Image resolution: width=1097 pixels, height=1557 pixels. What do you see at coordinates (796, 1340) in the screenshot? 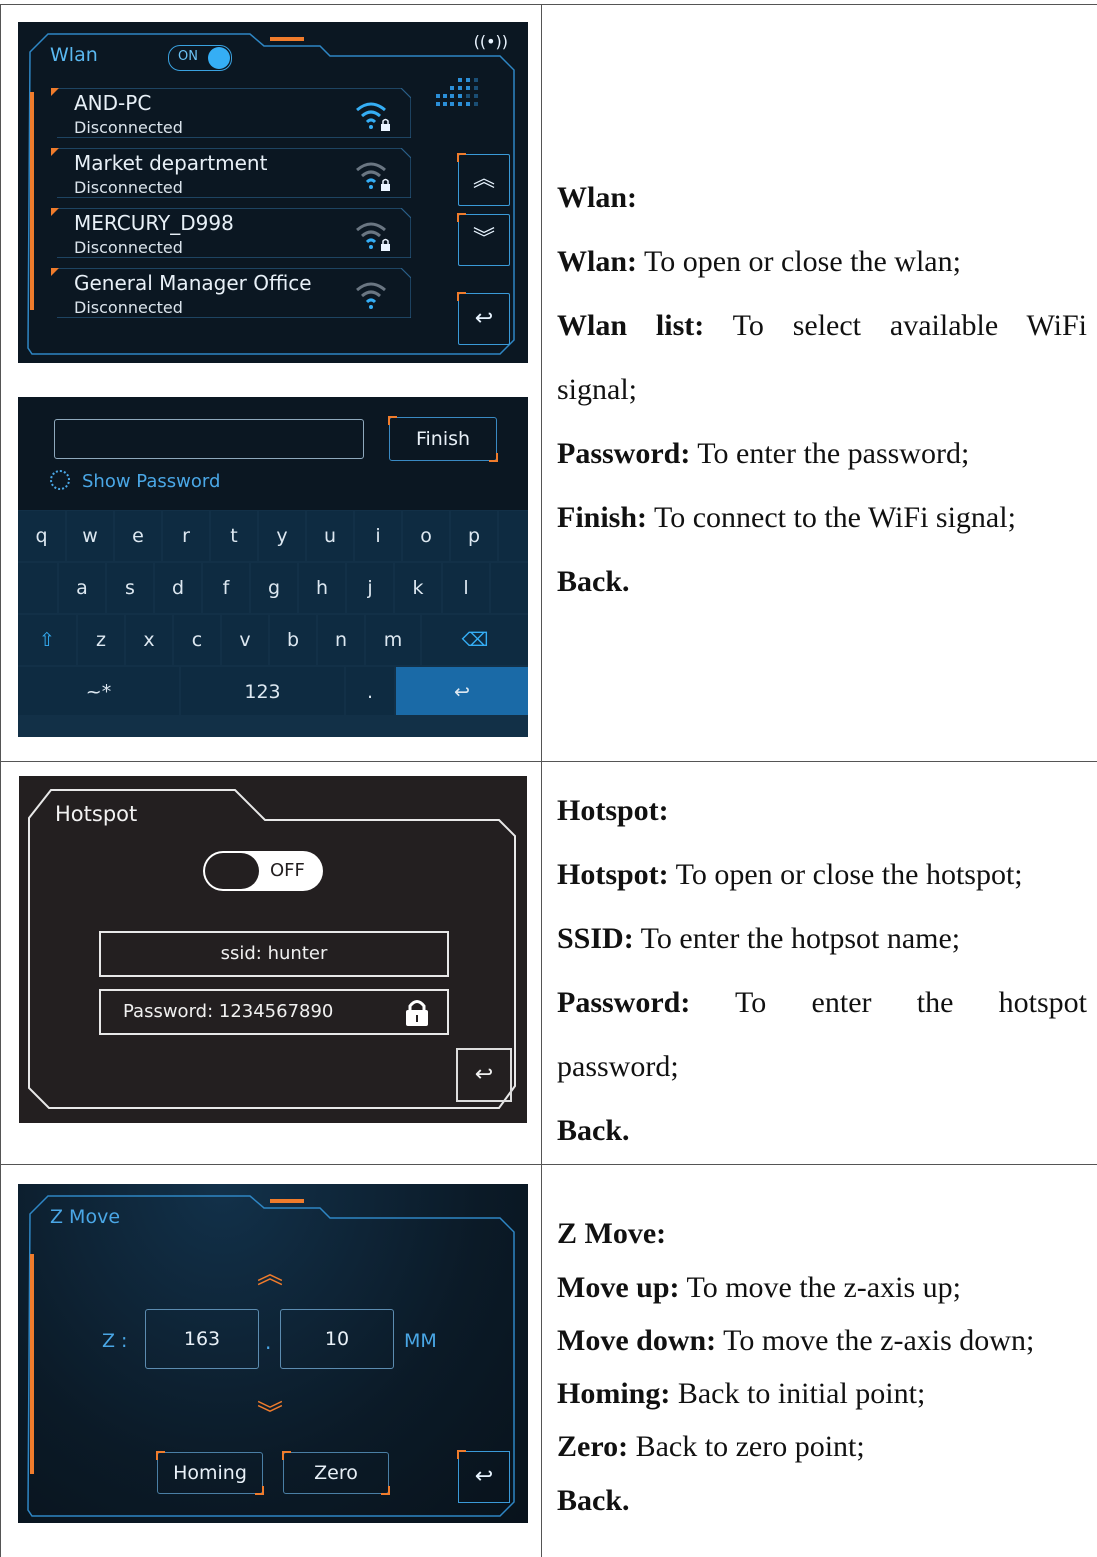
I see `move-down-desc: Move down: To move the z-axis down;` at bounding box center [796, 1340].